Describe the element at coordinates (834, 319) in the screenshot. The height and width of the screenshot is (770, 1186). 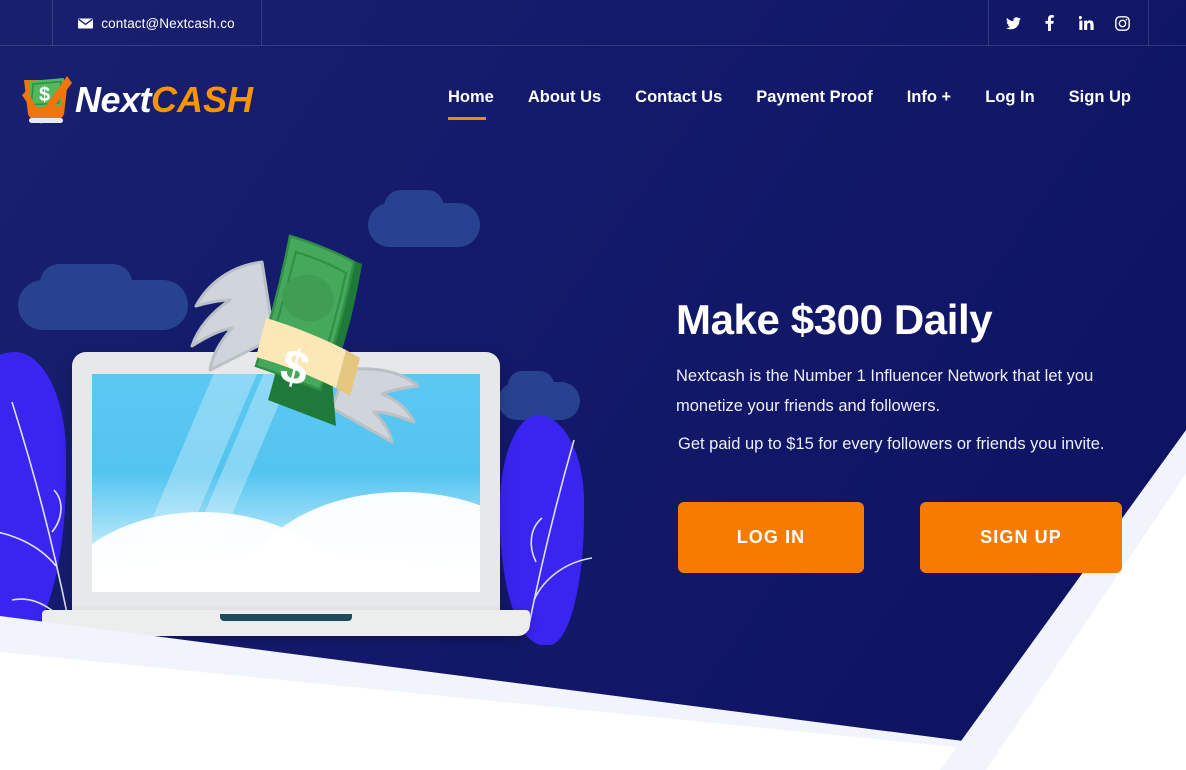
I see `hero-title: Make $300 Daily` at that location.